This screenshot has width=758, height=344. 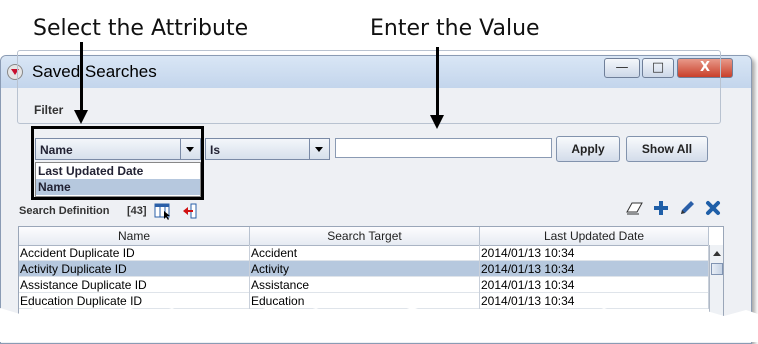 What do you see at coordinates (588, 149) in the screenshot?
I see `apply-button: Apply` at bounding box center [588, 149].